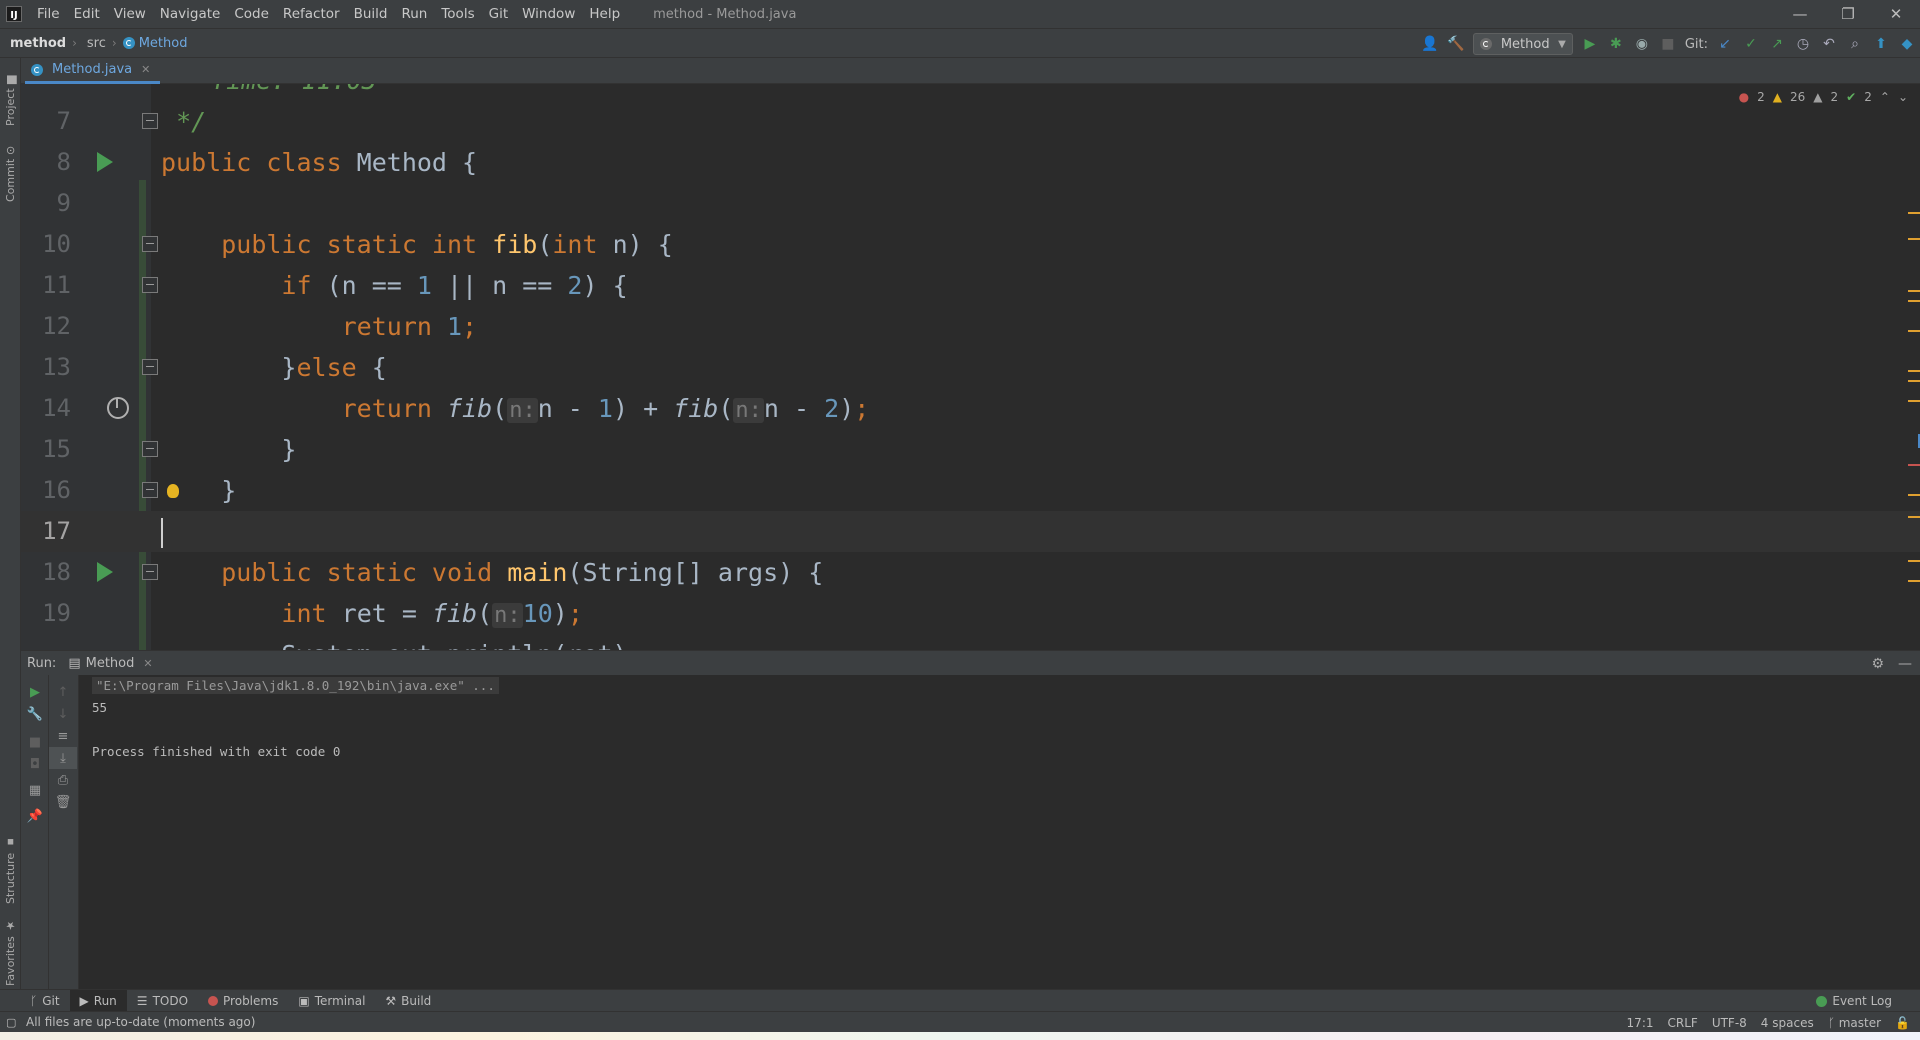 This screenshot has height=1040, width=1920. Describe the element at coordinates (140, 1022) in the screenshot. I see `status-message: All files are up-to-date (moments ago)` at that location.